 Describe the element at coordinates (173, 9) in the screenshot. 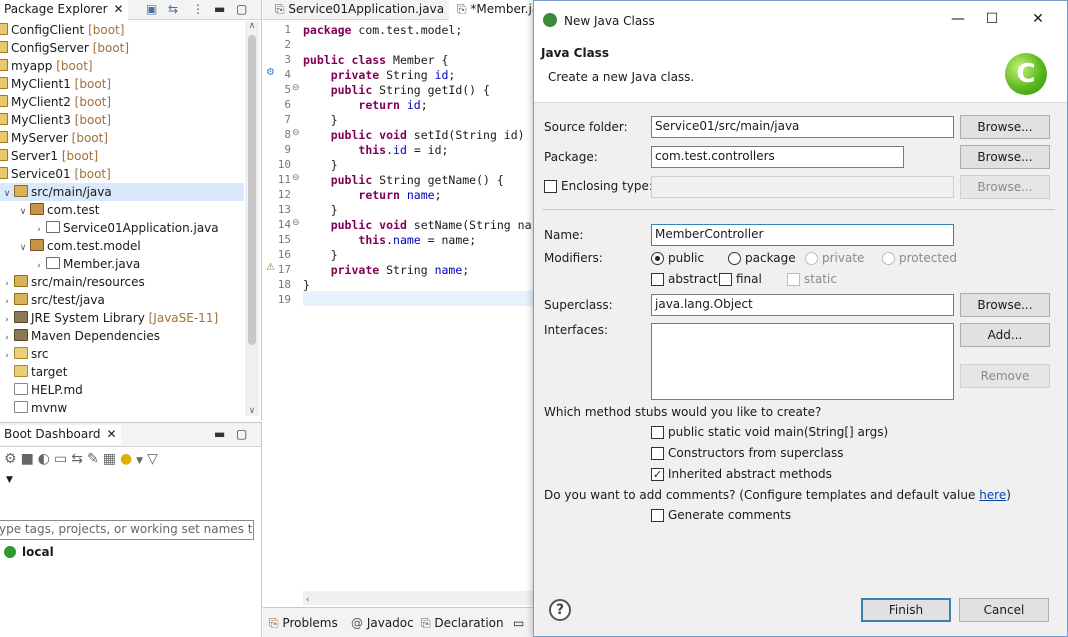

I see `link-with-editor-icon: ⇆` at that location.